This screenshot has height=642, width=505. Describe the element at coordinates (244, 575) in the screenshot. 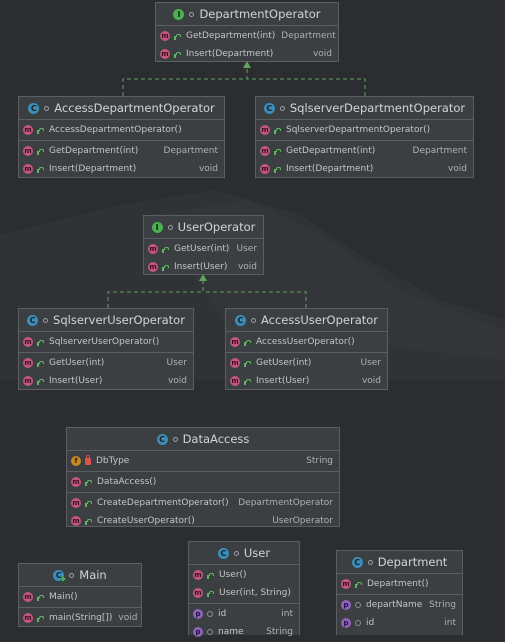

I see `member-row: m User()` at that location.